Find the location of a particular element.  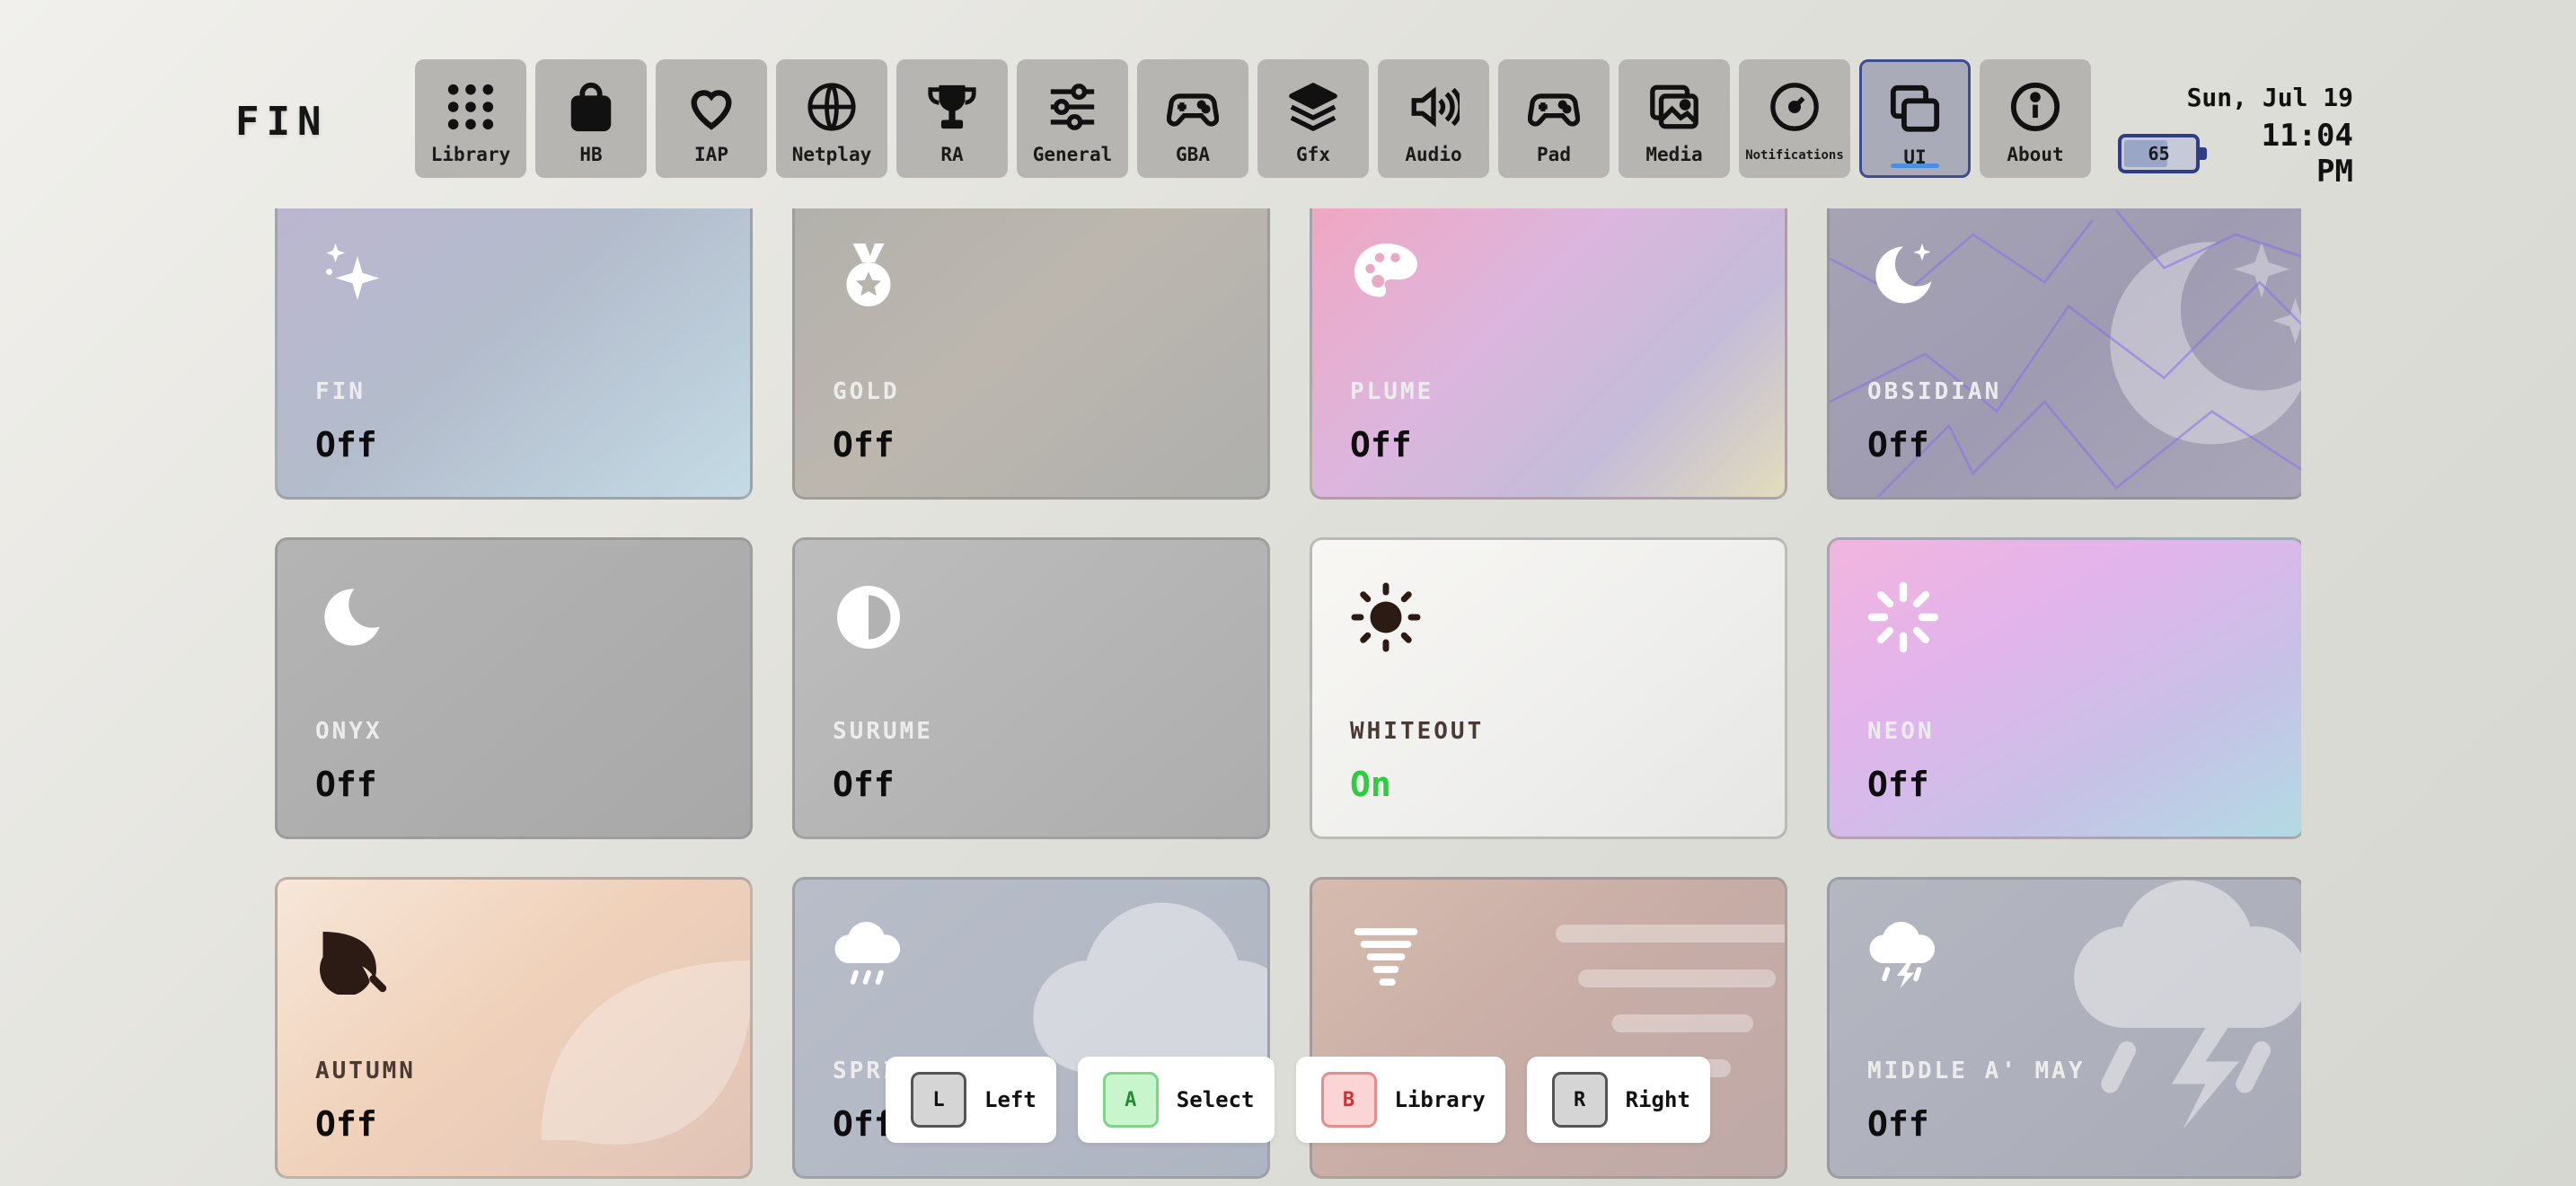

theme-card-plume: PLUME Off is located at coordinates (1548, 354).